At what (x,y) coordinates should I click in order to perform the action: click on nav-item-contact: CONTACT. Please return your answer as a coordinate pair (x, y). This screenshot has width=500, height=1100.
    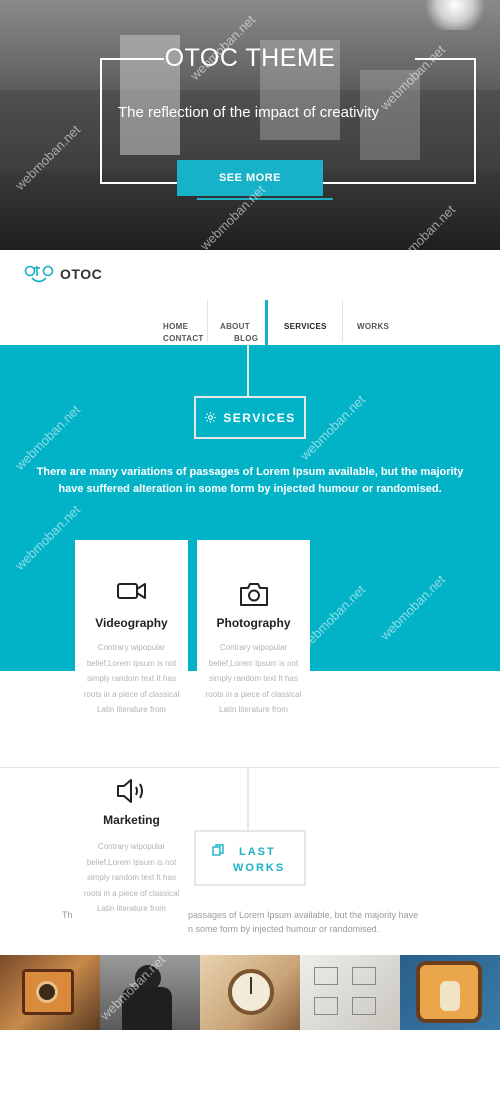
    Looking at the image, I should click on (183, 338).